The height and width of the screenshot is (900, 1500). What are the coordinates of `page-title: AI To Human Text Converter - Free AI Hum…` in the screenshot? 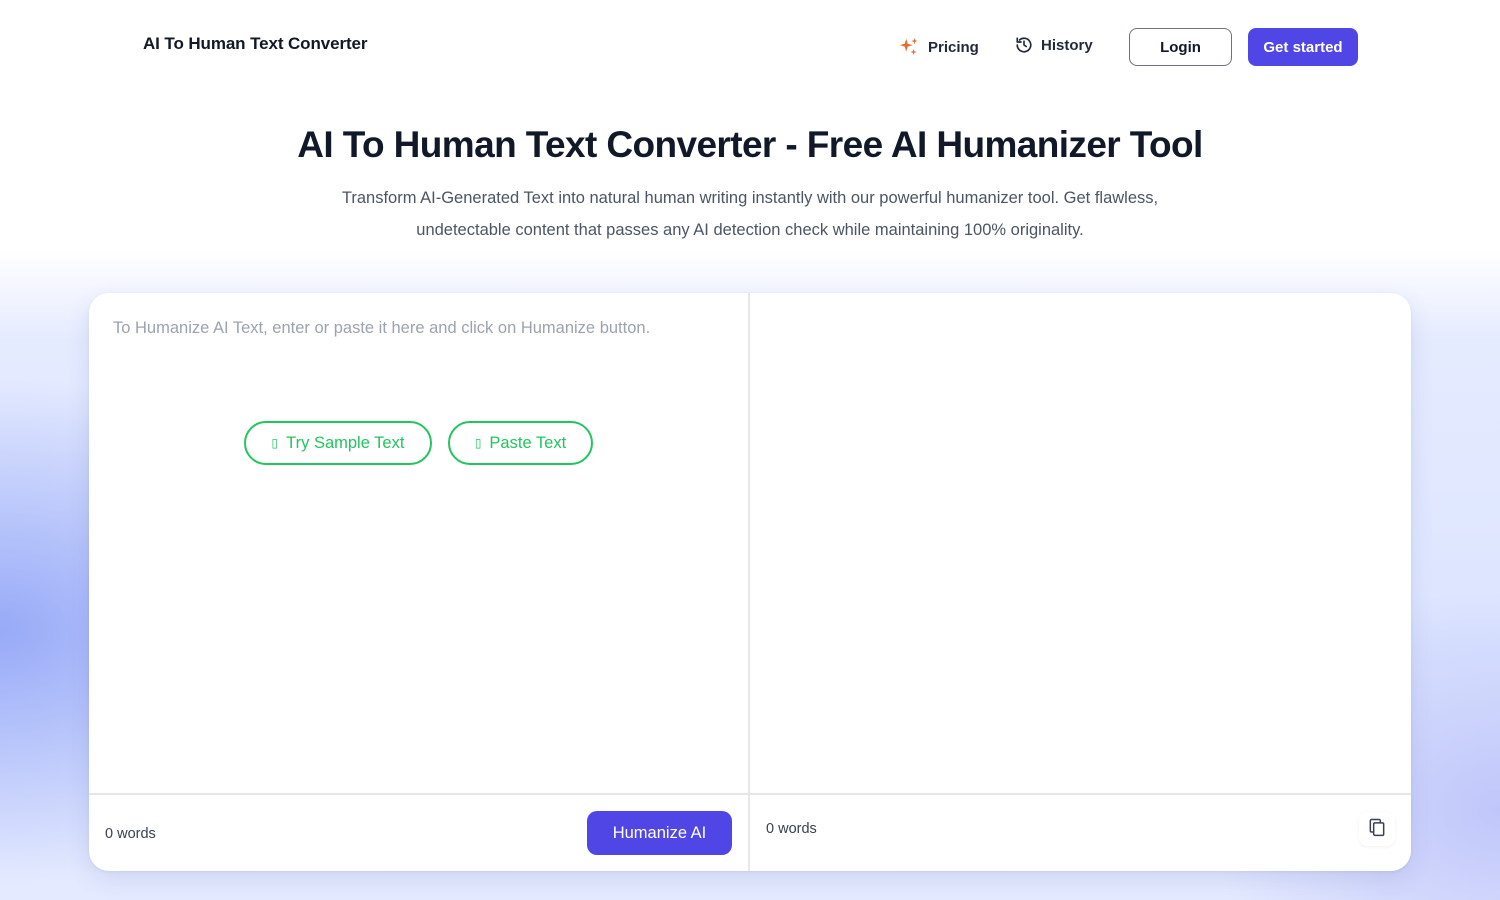 It's located at (750, 144).